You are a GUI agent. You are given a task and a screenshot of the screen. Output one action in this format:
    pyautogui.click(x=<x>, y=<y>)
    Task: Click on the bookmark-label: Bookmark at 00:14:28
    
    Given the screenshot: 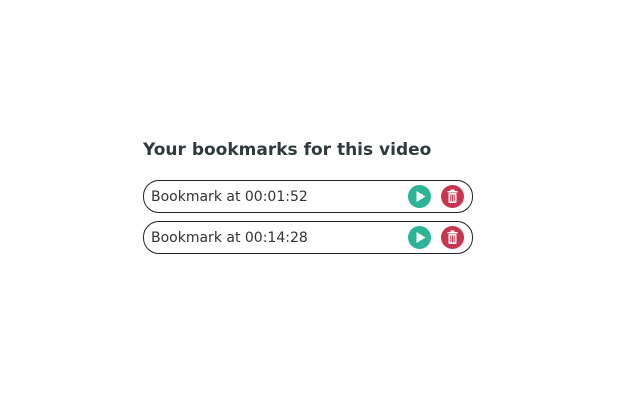 What is the action you would take?
    pyautogui.click(x=229, y=237)
    